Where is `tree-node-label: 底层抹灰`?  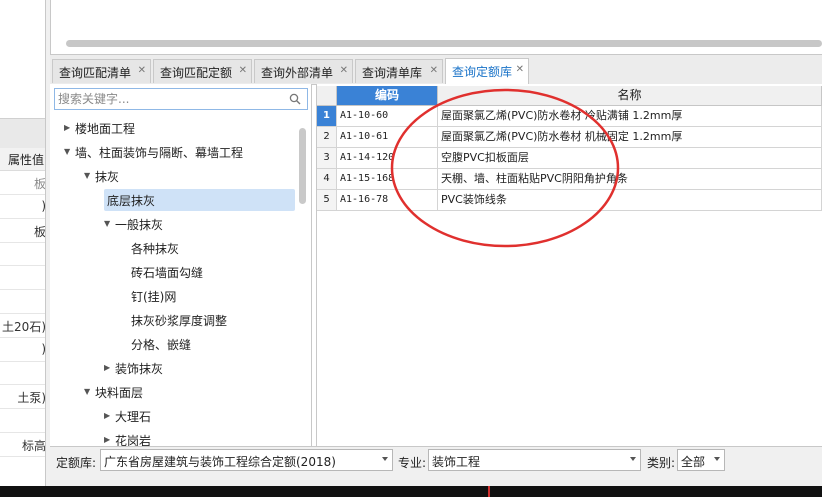
tree-node-label: 底层抹灰 is located at coordinates (131, 201).